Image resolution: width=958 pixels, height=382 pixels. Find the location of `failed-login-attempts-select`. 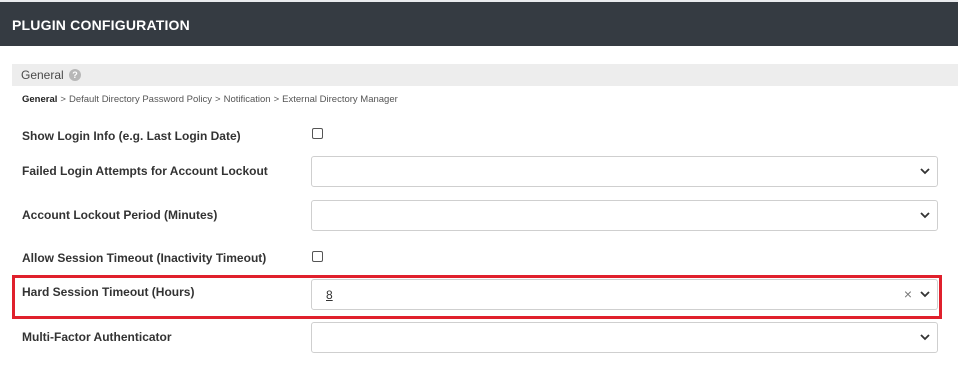

failed-login-attempts-select is located at coordinates (624, 171).